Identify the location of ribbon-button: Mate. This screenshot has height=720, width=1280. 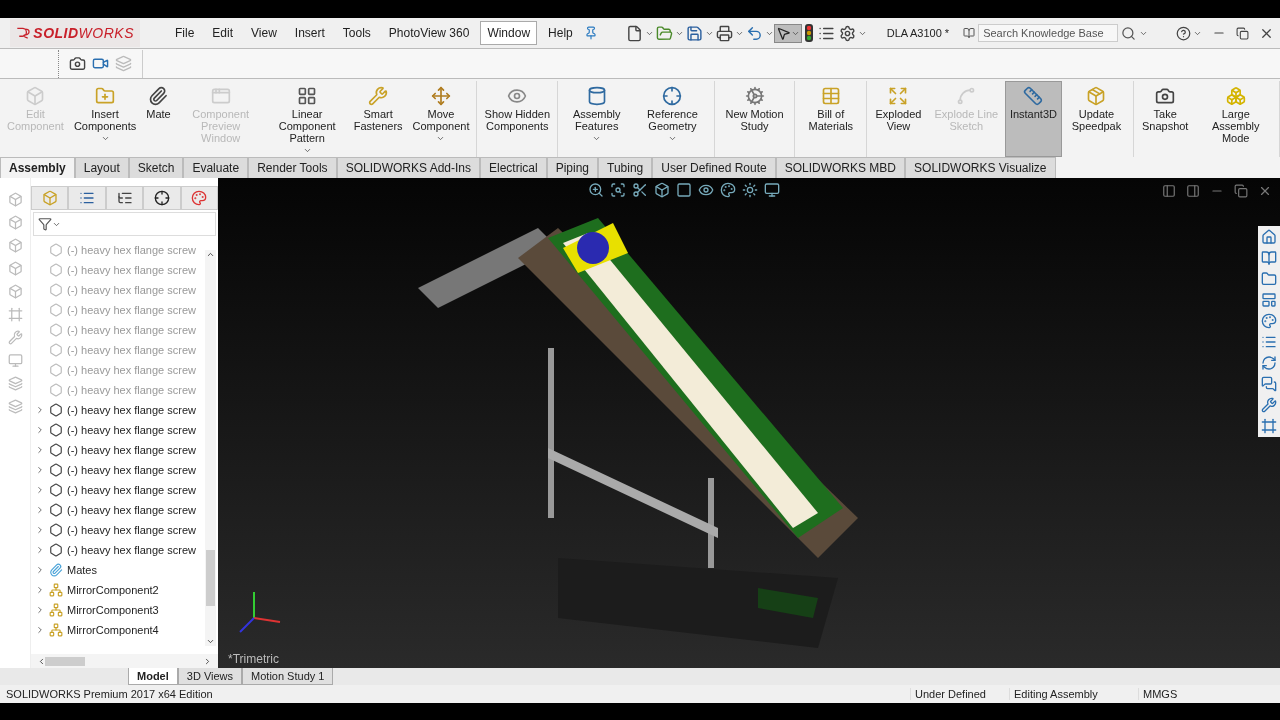
(158, 119).